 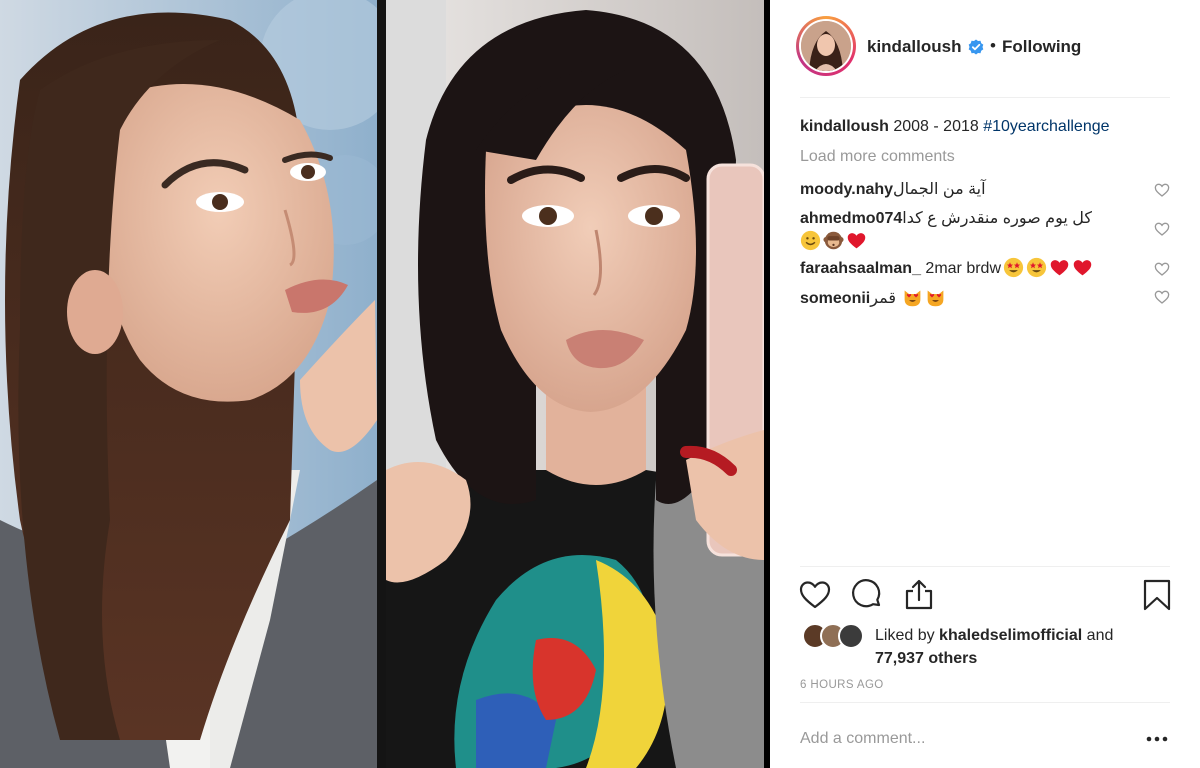 What do you see at coordinates (867, 595) in the screenshot?
I see `speech-bubble-icon` at bounding box center [867, 595].